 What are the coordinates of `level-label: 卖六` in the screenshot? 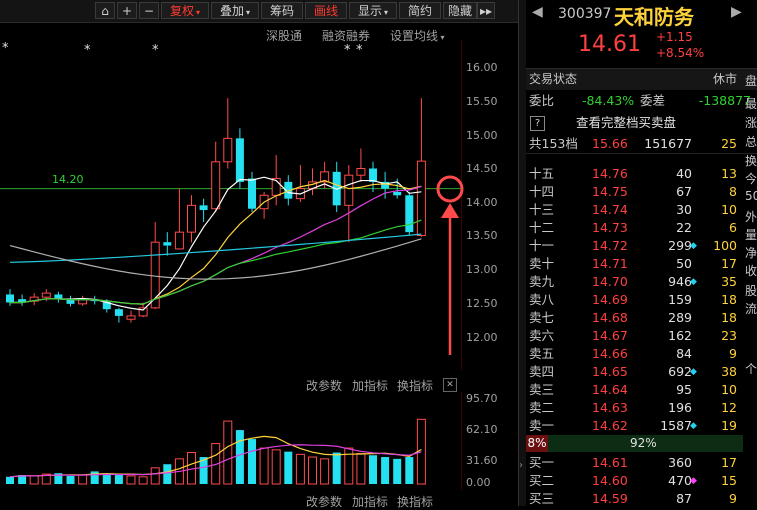 It's located at (542, 335).